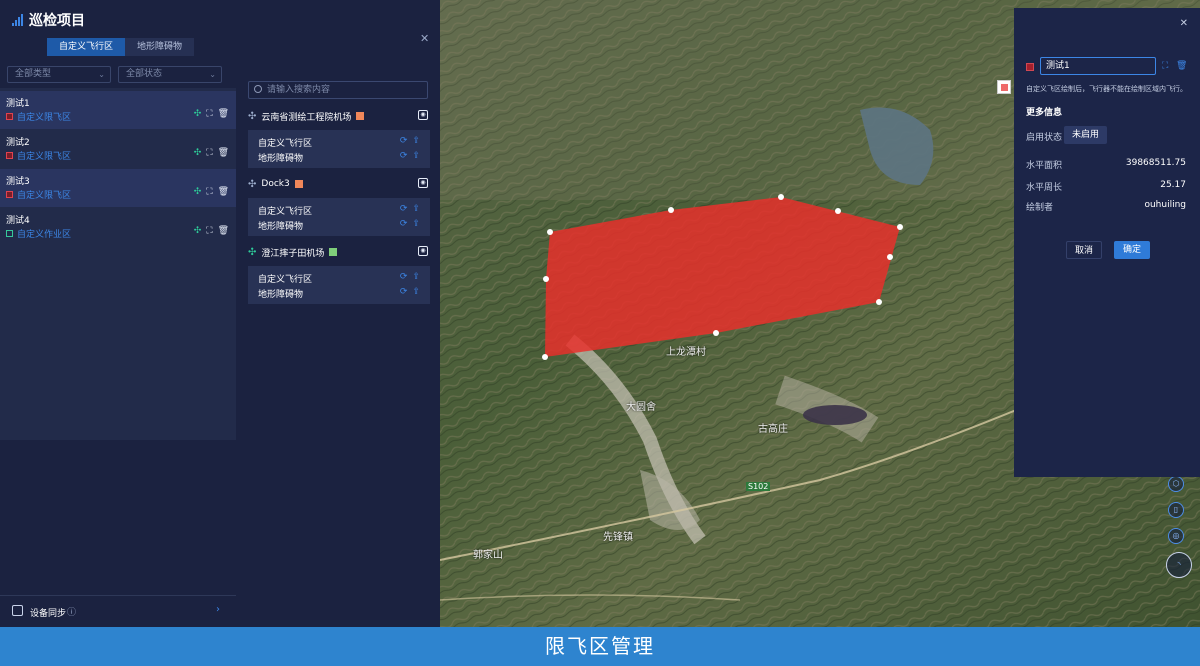 The image size is (1200, 666). What do you see at coordinates (71, 611) in the screenshot?
I see `info-icon: ⓘ` at bounding box center [71, 611].